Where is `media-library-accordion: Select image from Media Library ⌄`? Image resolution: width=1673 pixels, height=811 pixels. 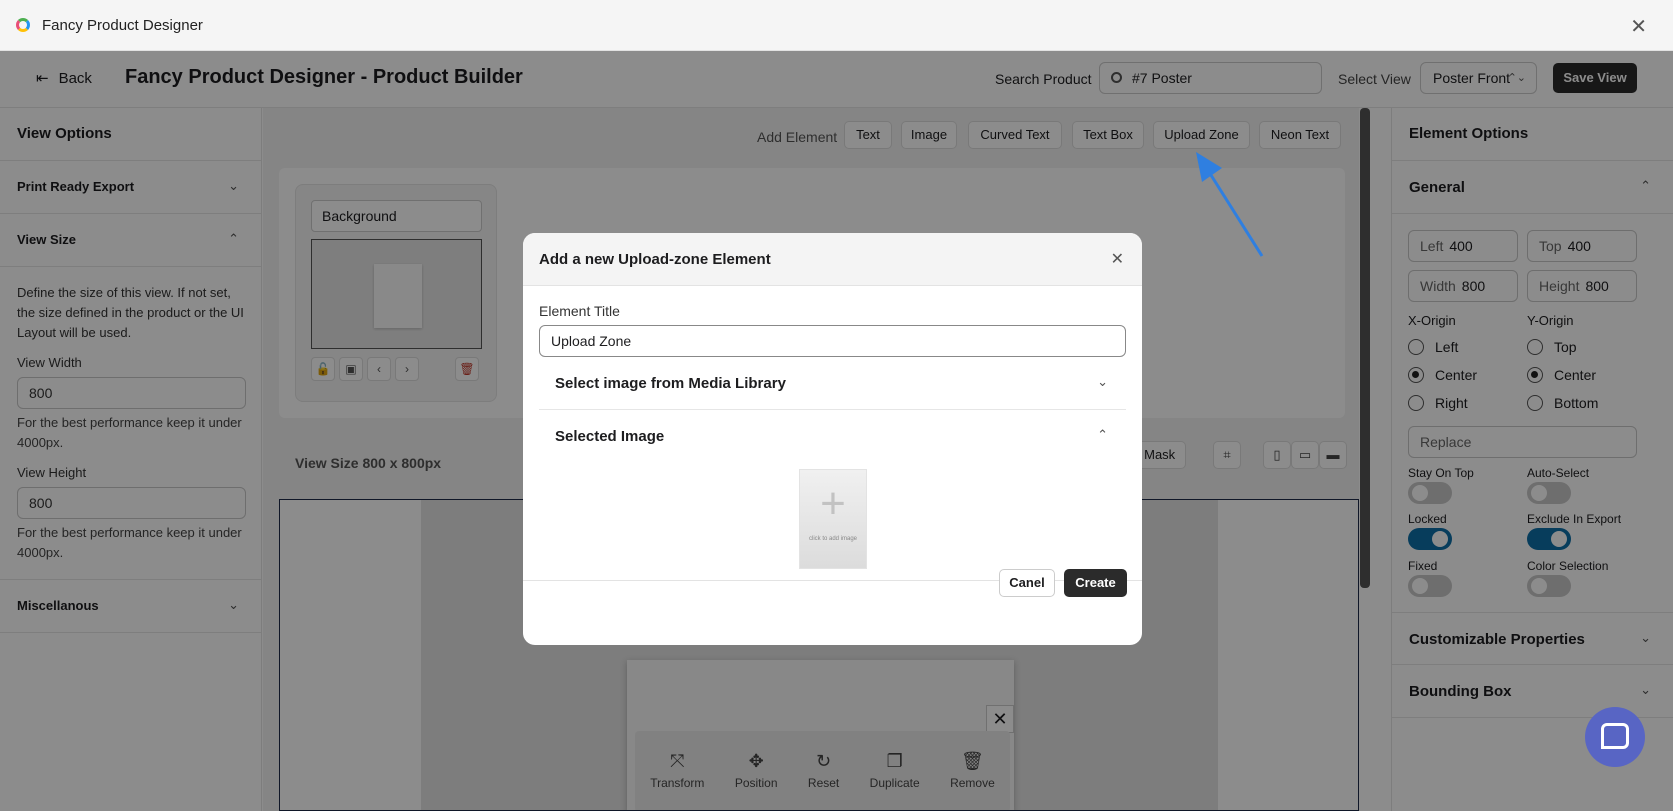
media-library-accordion: Select image from Media Library ⌄ is located at coordinates (832, 383).